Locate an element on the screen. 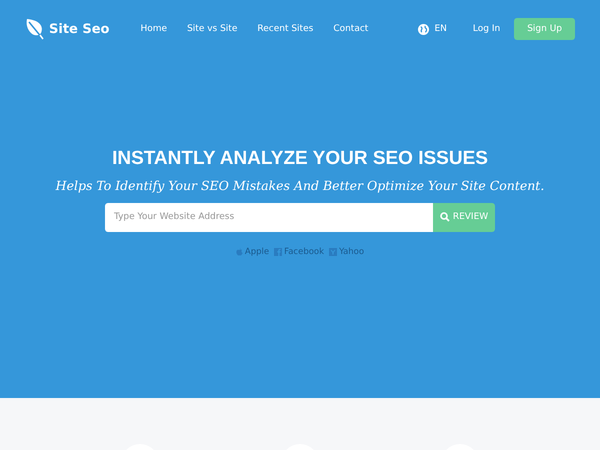  login-link: Log In is located at coordinates (486, 29).